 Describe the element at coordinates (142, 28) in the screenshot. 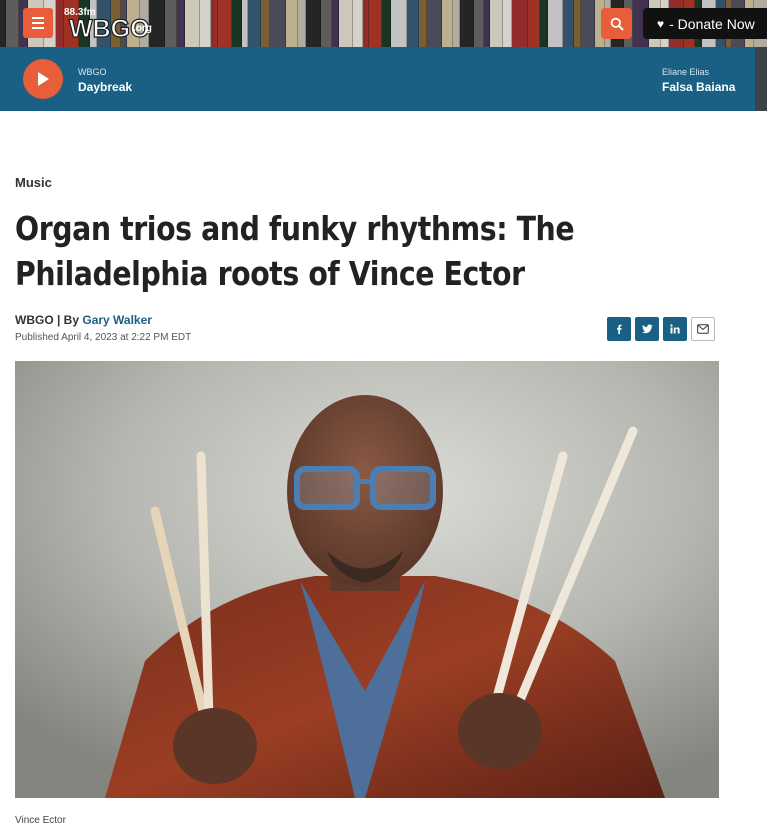

I see `svg-text: .org` at that location.